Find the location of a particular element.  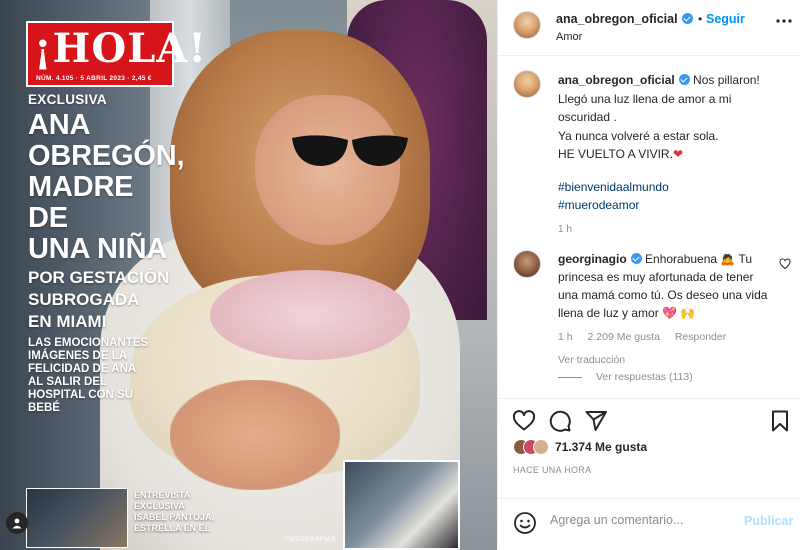

inset-line: ENTREVISTA is located at coordinates (162, 495).